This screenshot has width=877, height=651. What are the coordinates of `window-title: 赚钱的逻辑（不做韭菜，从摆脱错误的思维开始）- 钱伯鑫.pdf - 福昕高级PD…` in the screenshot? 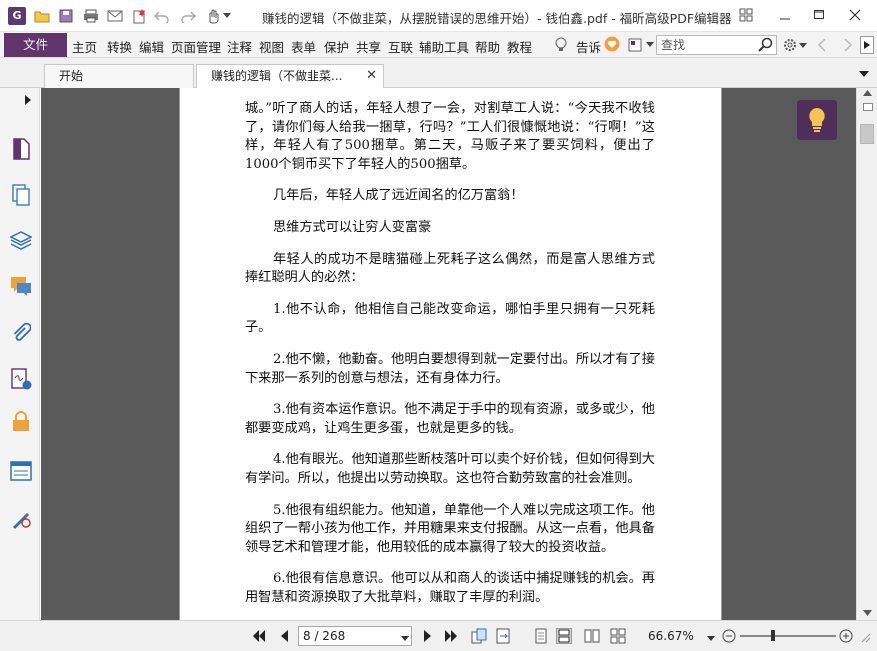 It's located at (497, 18).